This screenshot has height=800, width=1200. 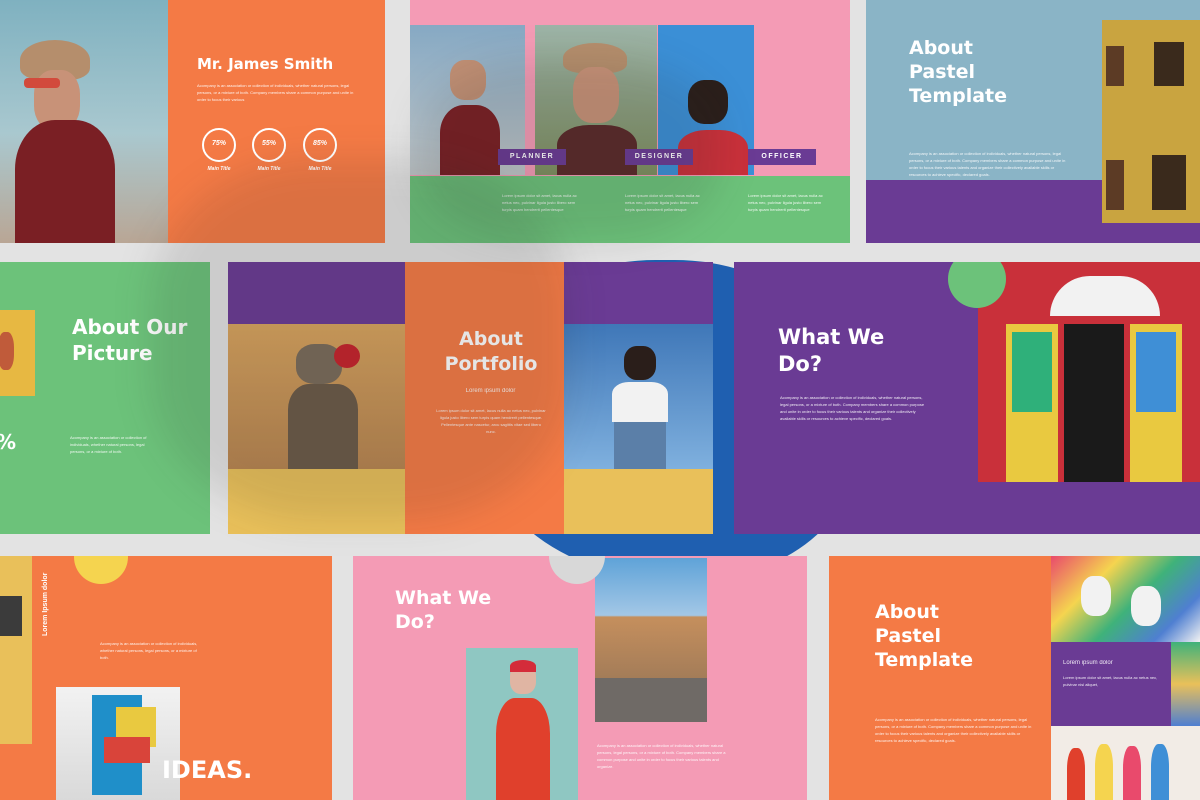 I want to click on role-officer: OFFICER, so click(x=782, y=157).